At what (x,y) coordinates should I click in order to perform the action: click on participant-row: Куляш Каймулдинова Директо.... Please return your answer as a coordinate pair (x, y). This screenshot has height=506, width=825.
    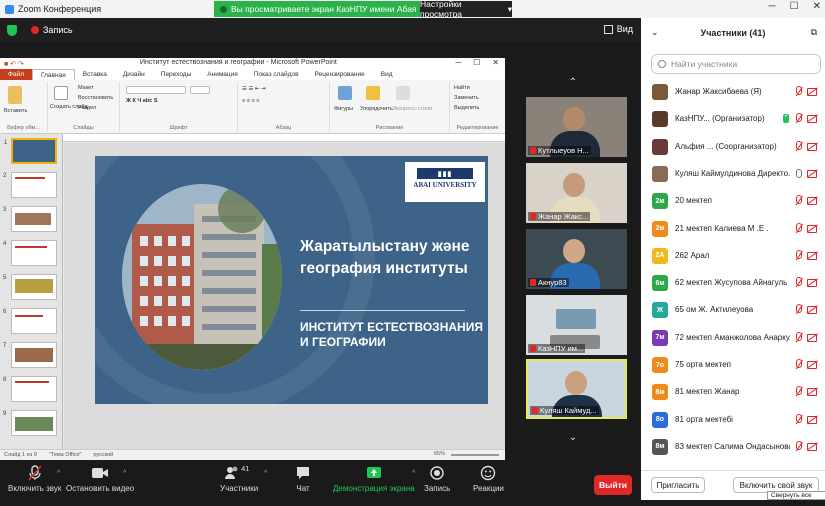
    Looking at the image, I should click on (733, 174).